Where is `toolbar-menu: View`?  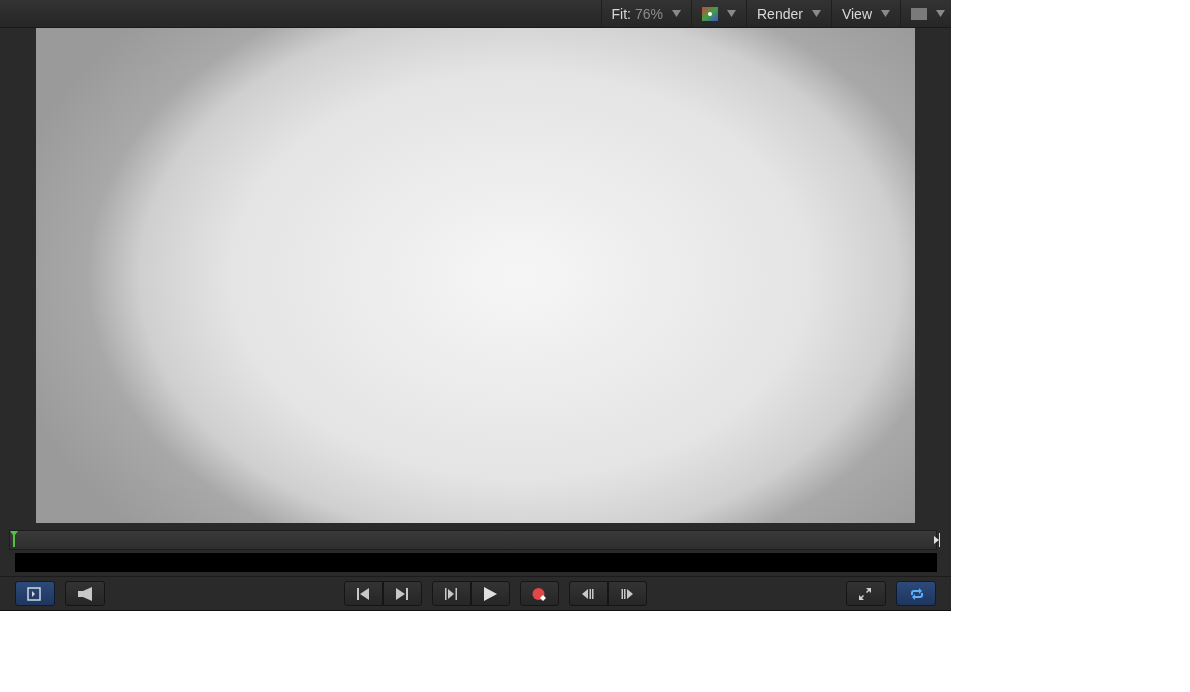 toolbar-menu: View is located at coordinates (865, 13).